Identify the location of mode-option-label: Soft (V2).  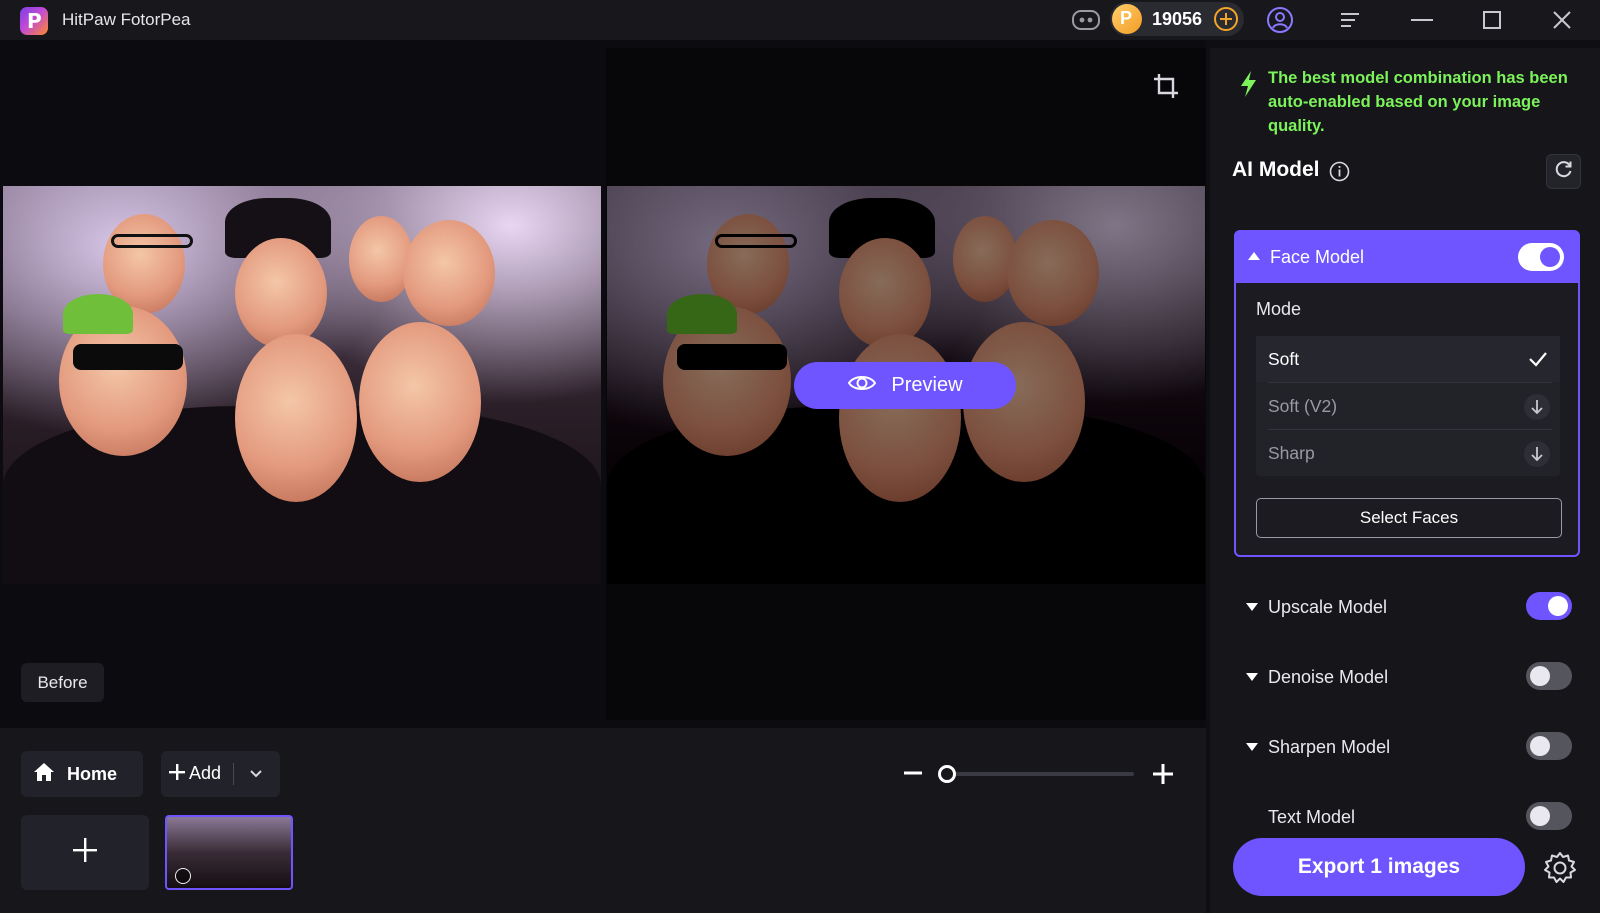
(1303, 405).